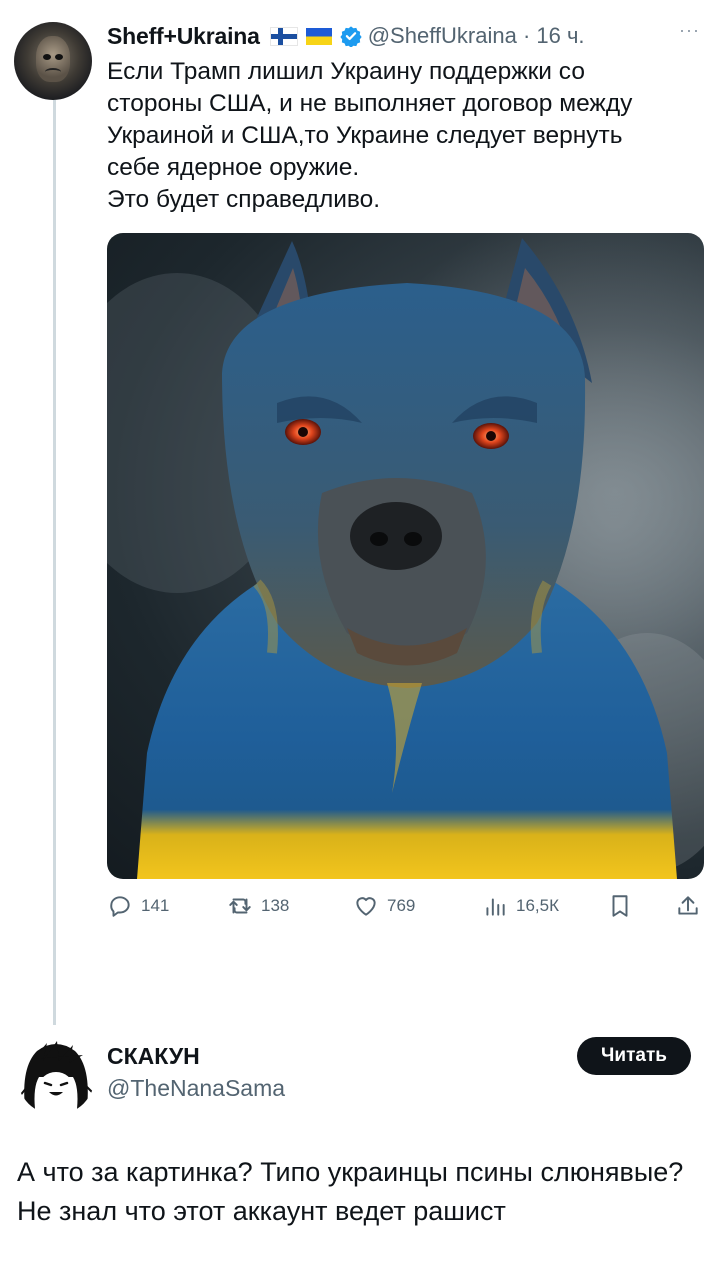 The width and height of the screenshot is (719, 1280). Describe the element at coordinates (688, 905) in the screenshot. I see `share-icon` at that location.